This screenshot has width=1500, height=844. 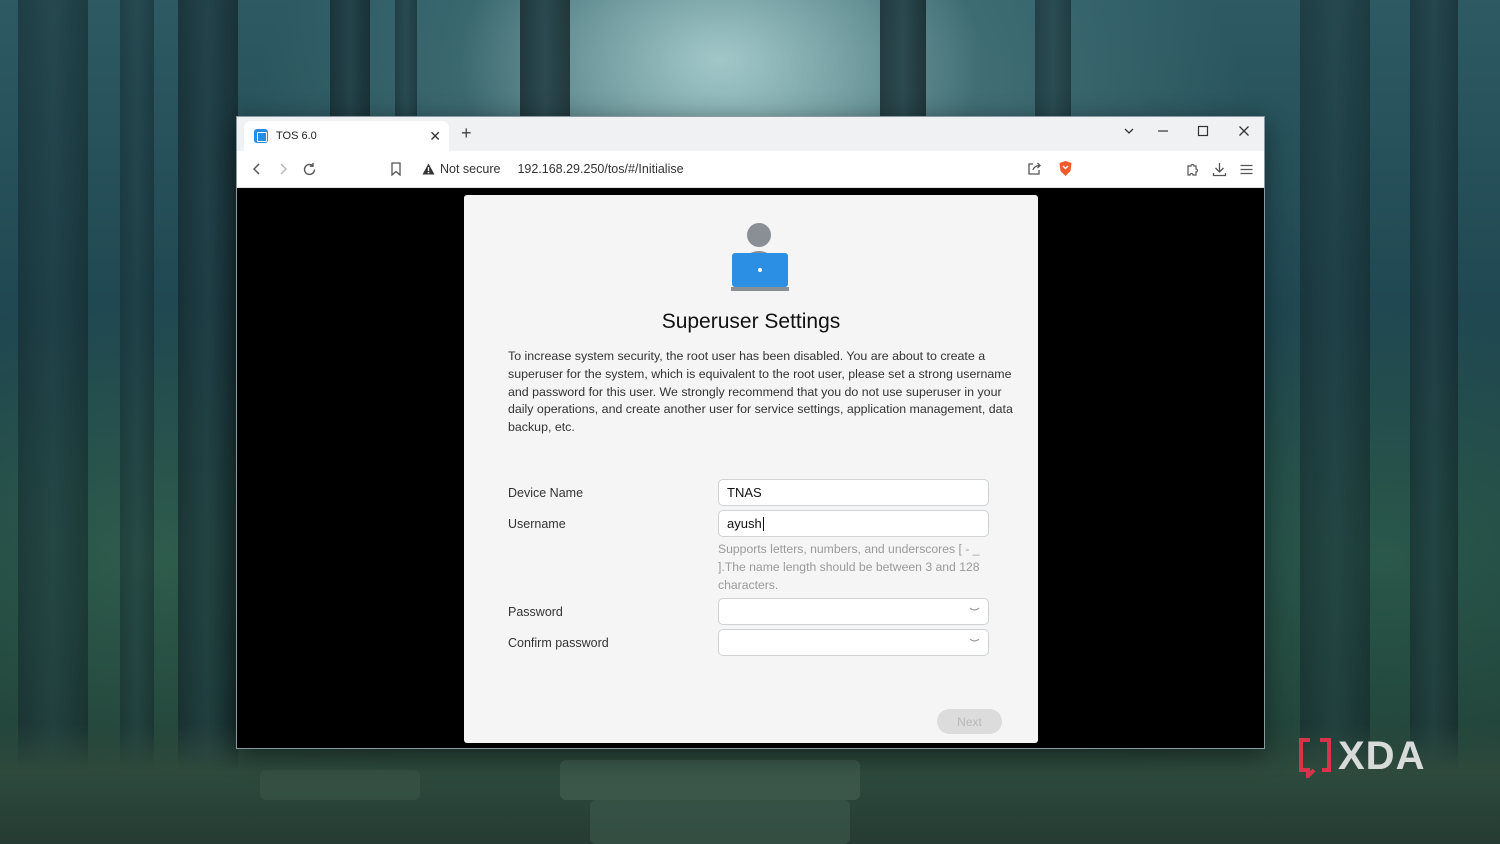 What do you see at coordinates (470, 169) in the screenshot?
I see `security-label: Not secure` at bounding box center [470, 169].